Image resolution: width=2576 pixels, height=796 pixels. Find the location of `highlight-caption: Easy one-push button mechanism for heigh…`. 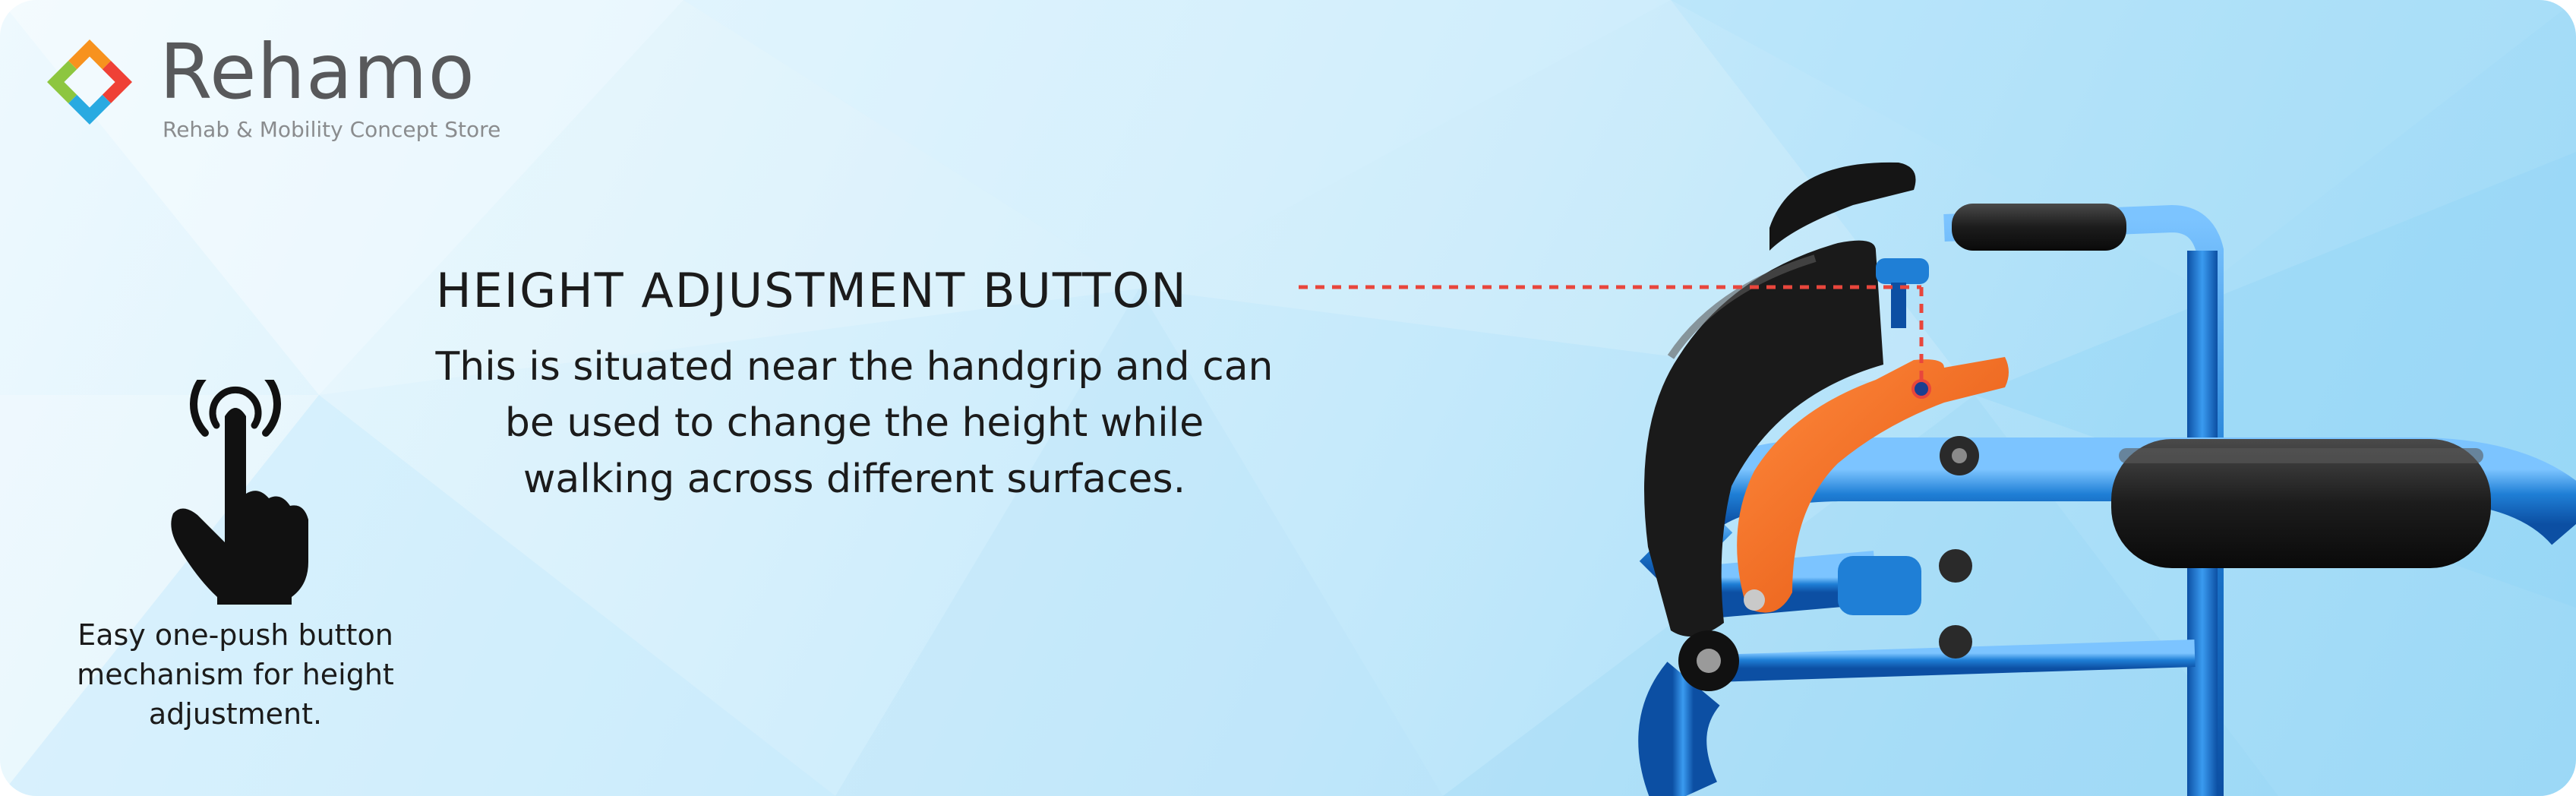

highlight-caption: Easy one-push button mechanism for heigh… is located at coordinates (236, 674).